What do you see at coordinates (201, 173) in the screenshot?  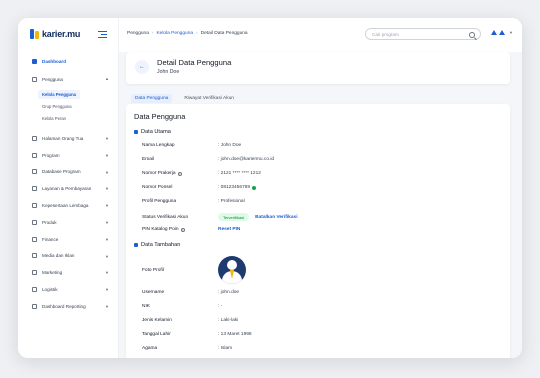 I see `field-row: Nomor Prakerja i : 2121 **** **** 1212` at bounding box center [201, 173].